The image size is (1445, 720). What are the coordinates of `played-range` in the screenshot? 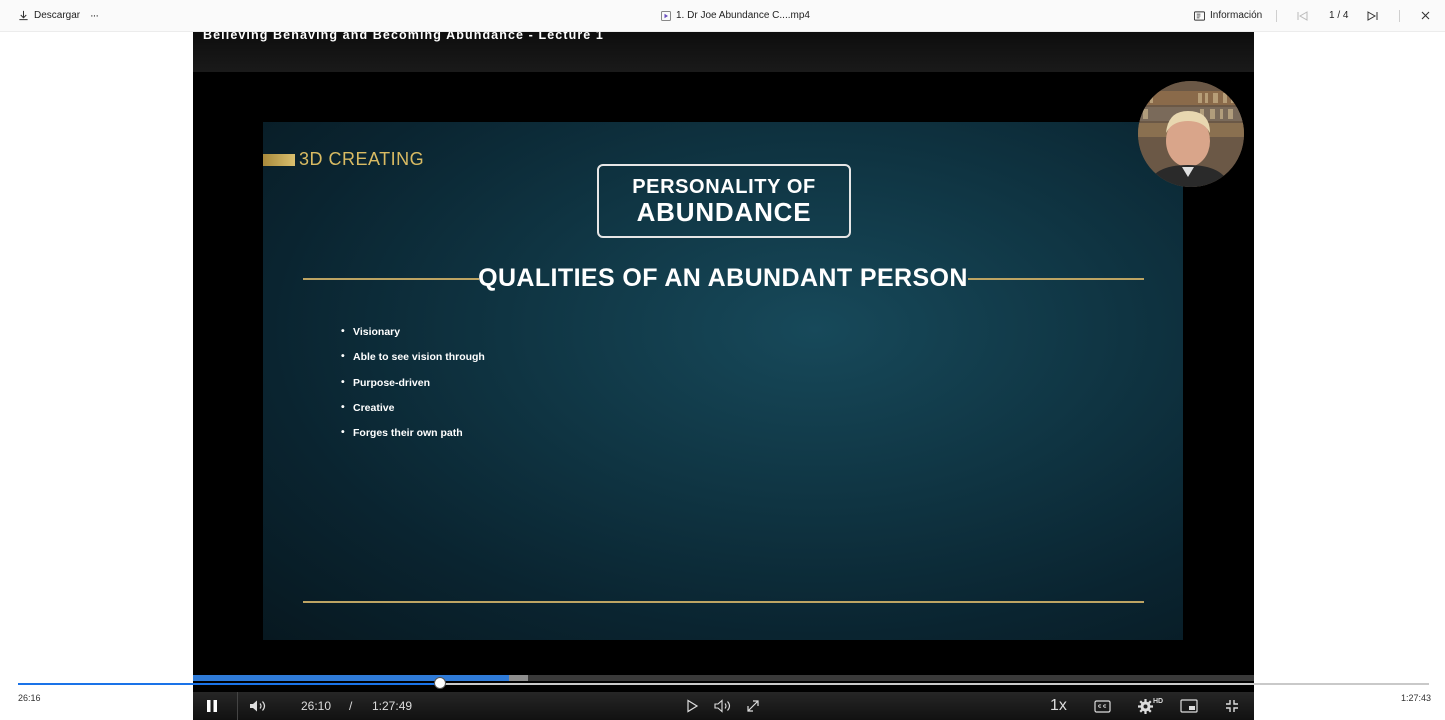 It's located at (351, 678).